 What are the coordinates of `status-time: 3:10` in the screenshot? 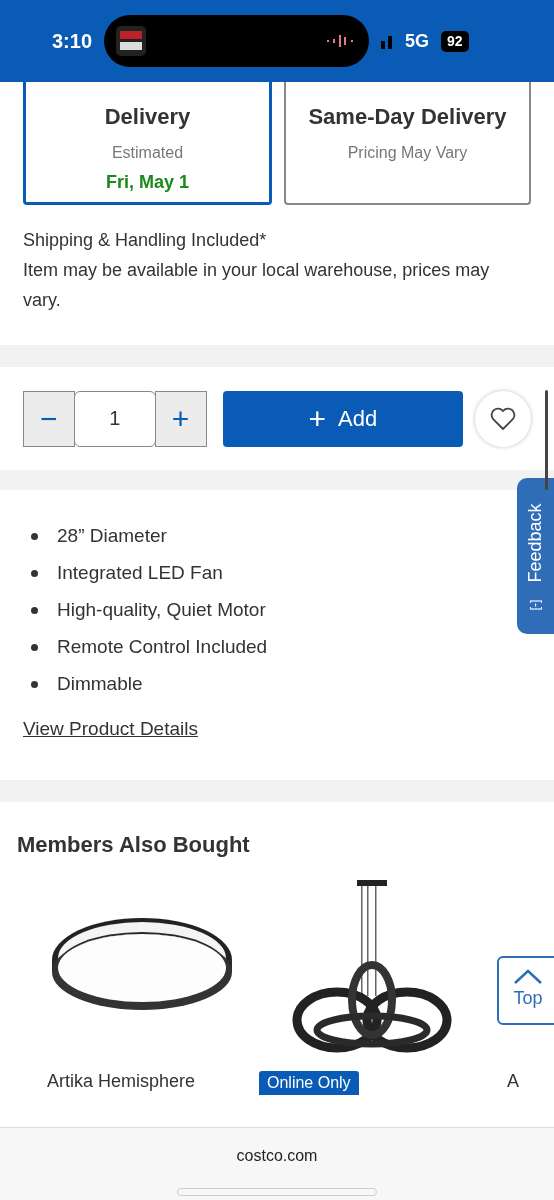 It's located at (72, 41).